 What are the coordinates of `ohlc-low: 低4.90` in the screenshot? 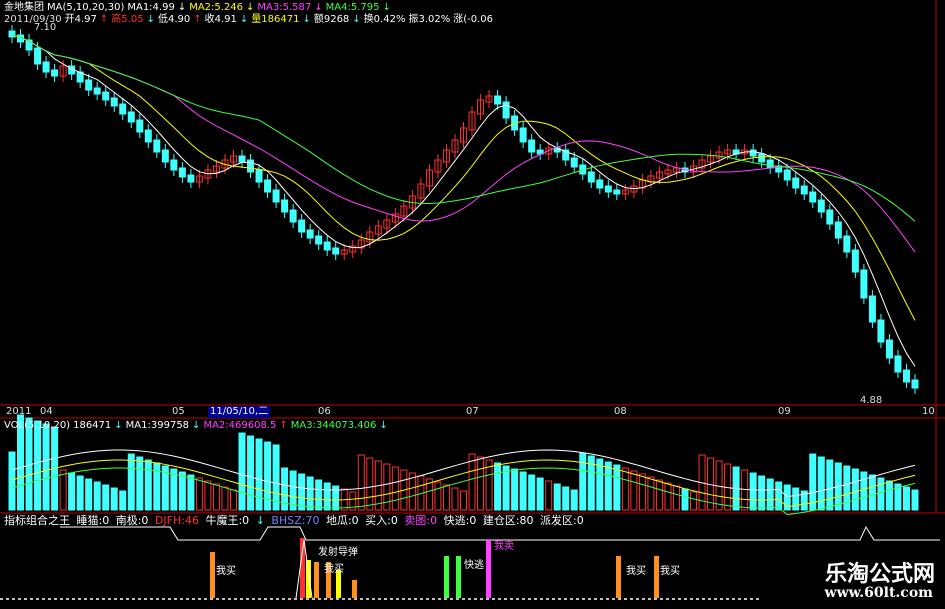 It's located at (174, 19).